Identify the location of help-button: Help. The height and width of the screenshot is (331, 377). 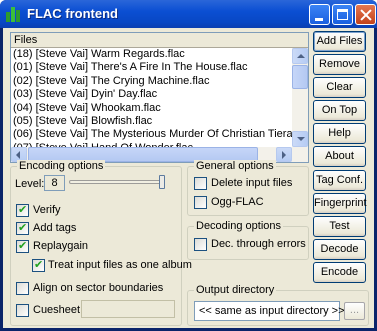
(339, 133).